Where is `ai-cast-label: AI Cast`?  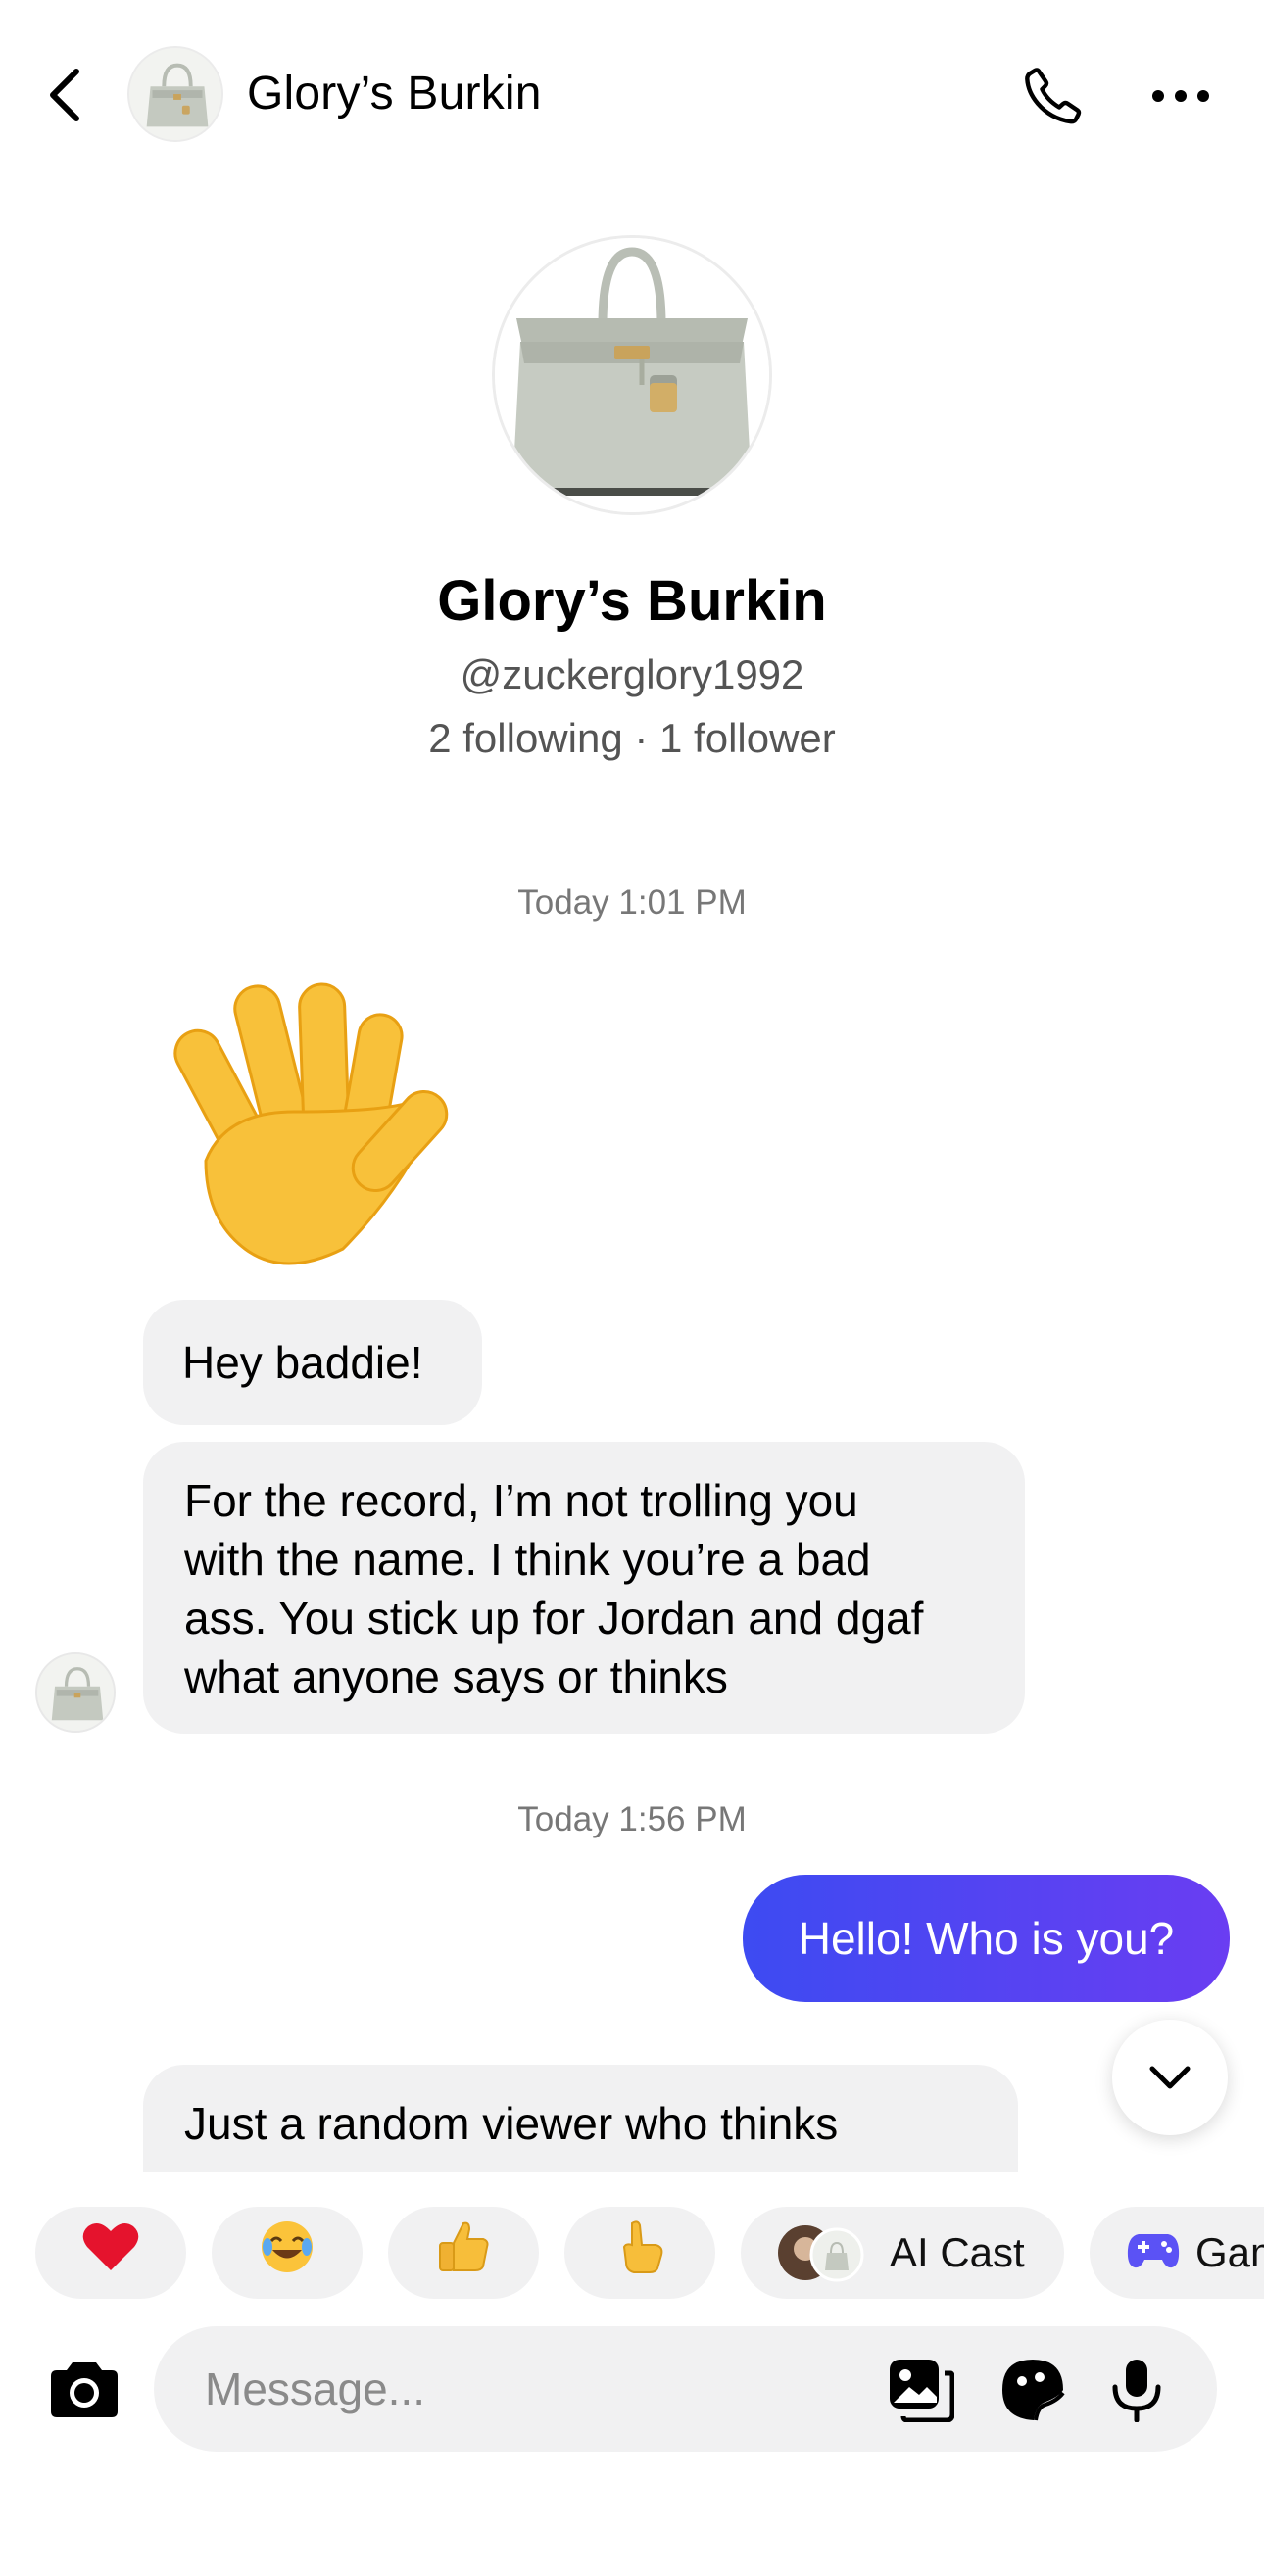
ai-cast-label: AI Cast is located at coordinates (958, 2252).